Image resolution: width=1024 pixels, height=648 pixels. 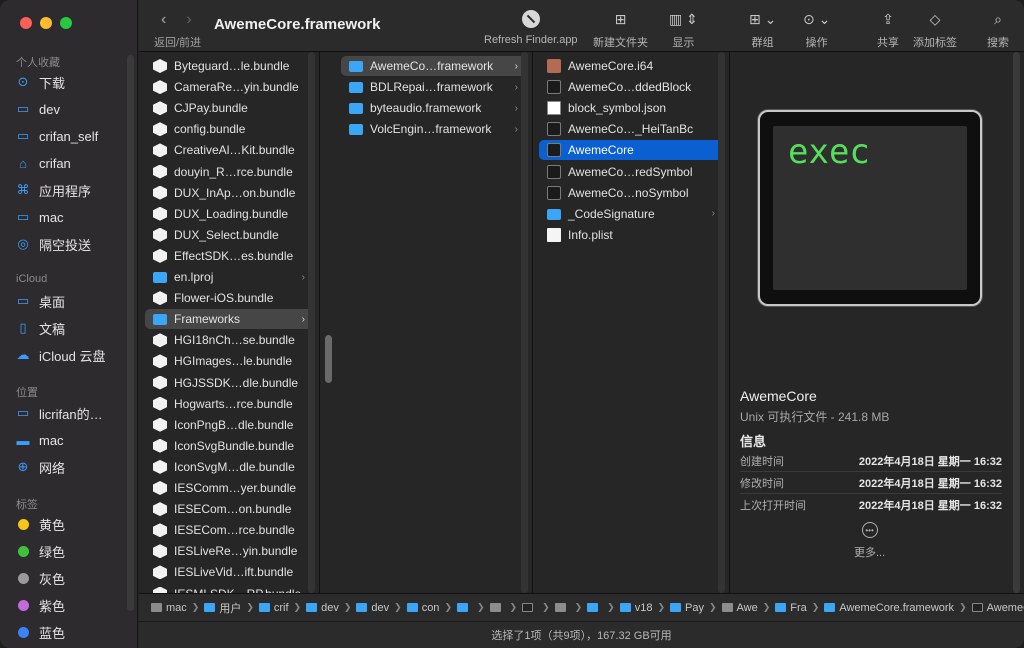 What do you see at coordinates (52, 83) in the screenshot?
I see `sidebar-item-label: 下载` at bounding box center [52, 83].